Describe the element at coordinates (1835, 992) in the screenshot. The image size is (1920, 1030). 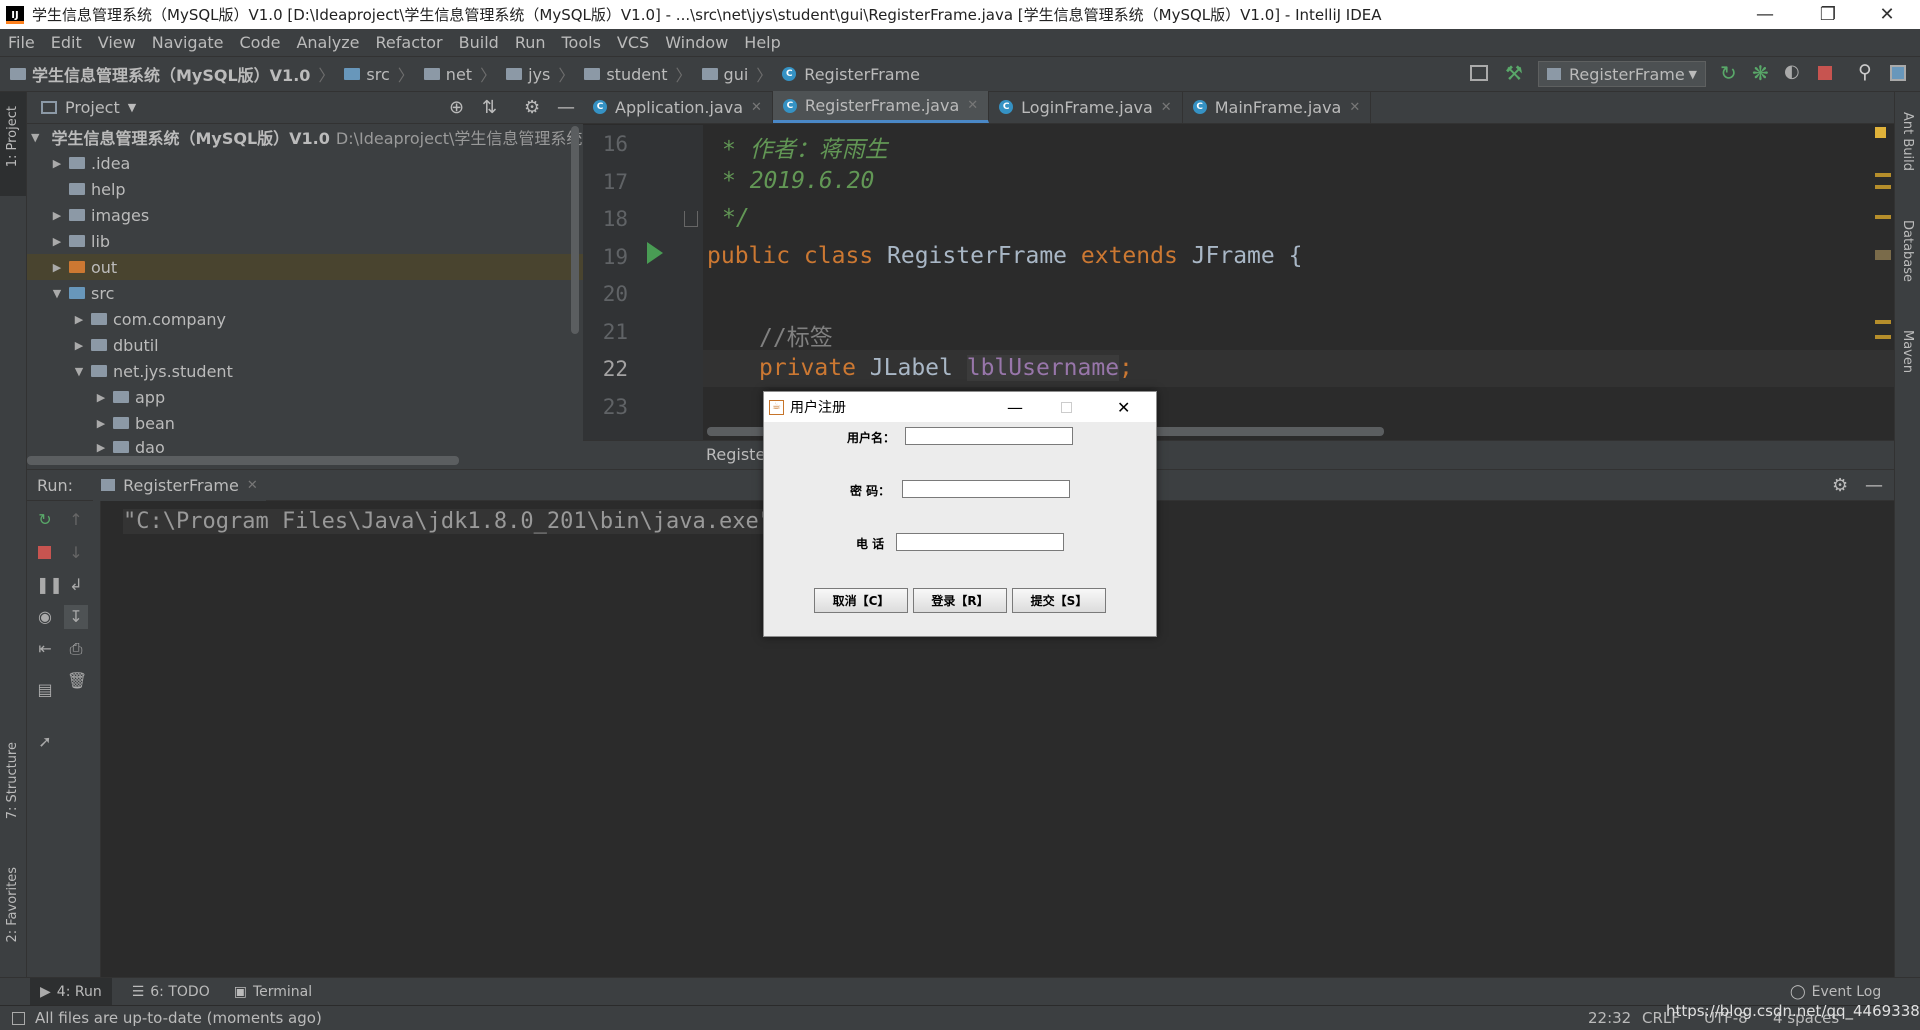
I see `event-log: ◯ Event Log` at that location.